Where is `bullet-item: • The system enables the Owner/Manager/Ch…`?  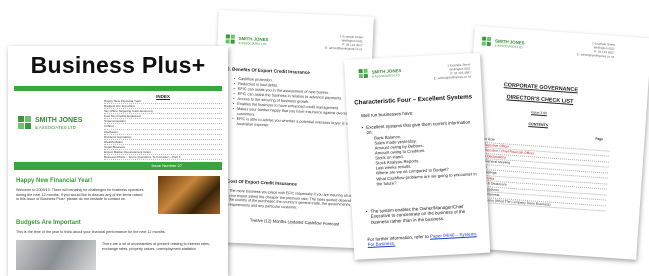 bullet-item: • The system enables the Owner/Manager/Ch… is located at coordinates (423, 214).